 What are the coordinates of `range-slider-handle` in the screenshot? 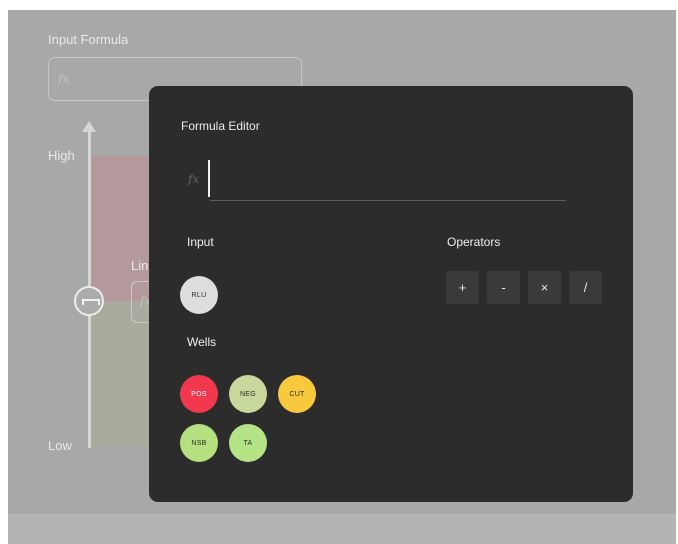 It's located at (89, 301).